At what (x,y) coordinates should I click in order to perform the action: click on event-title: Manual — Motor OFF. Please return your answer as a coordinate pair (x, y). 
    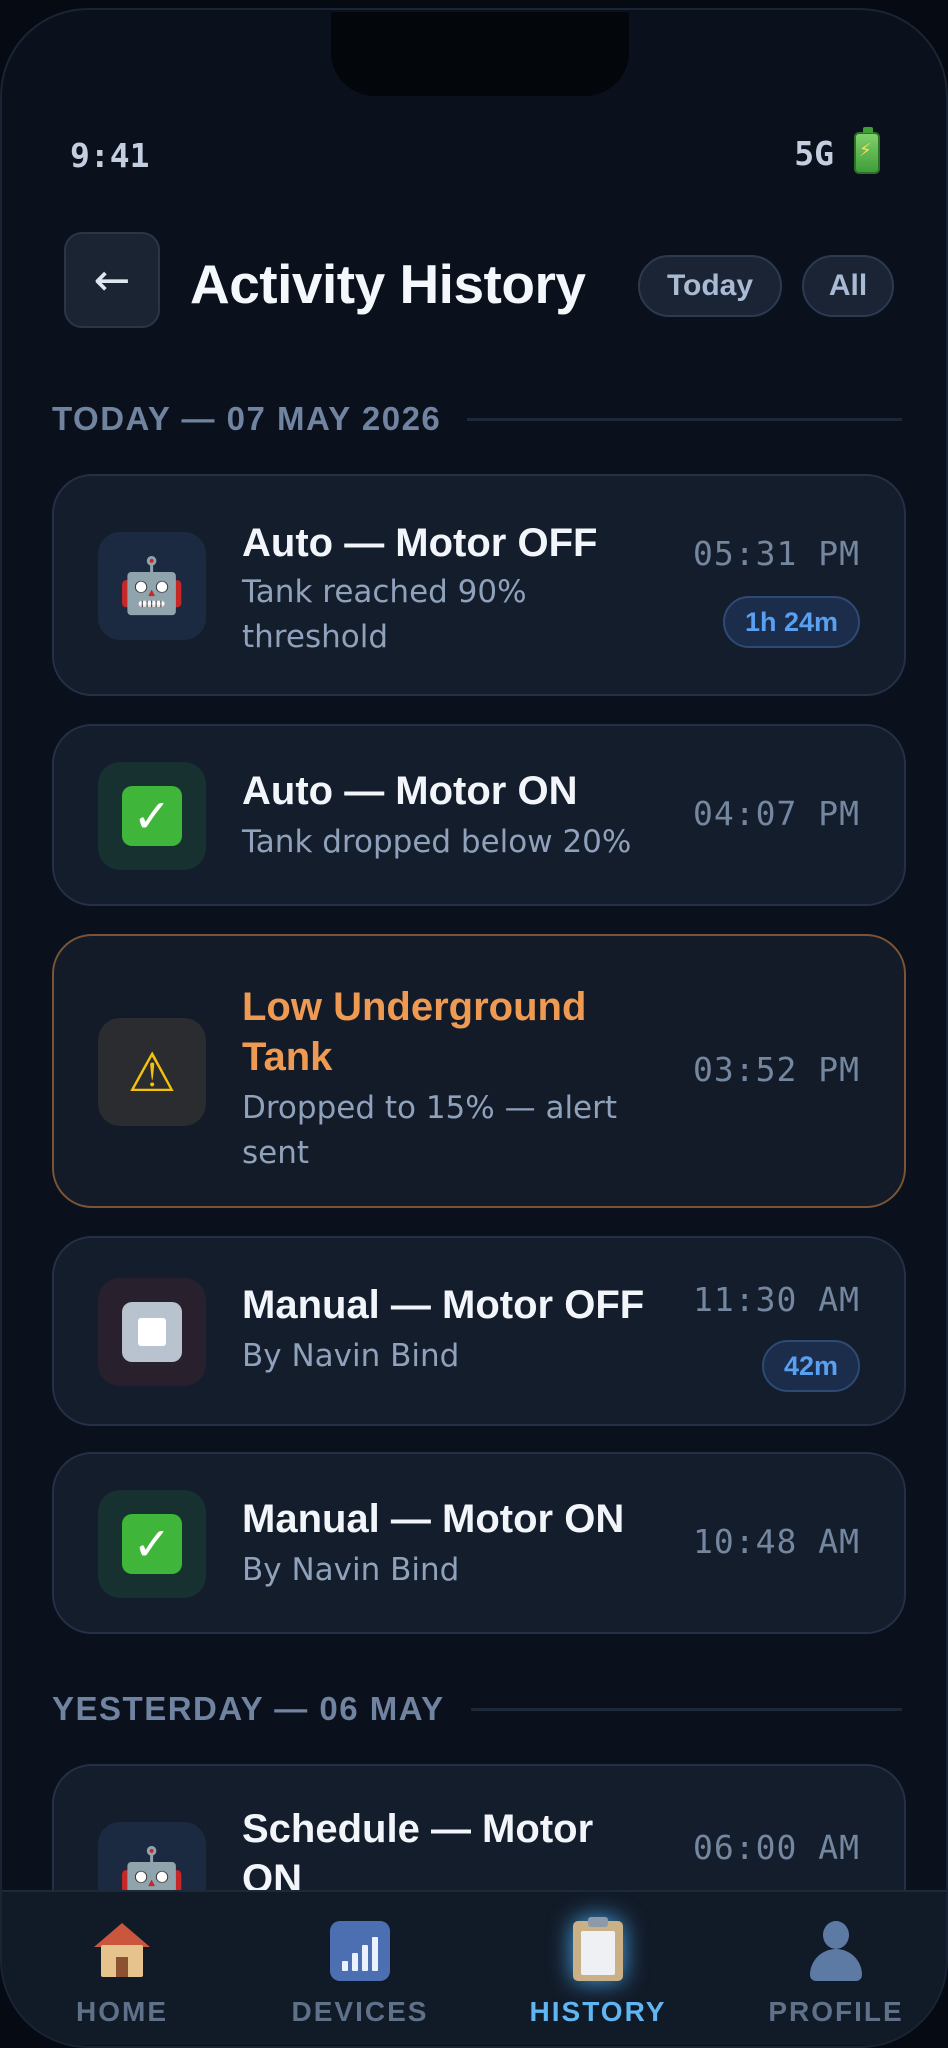
    Looking at the image, I should click on (443, 1305).